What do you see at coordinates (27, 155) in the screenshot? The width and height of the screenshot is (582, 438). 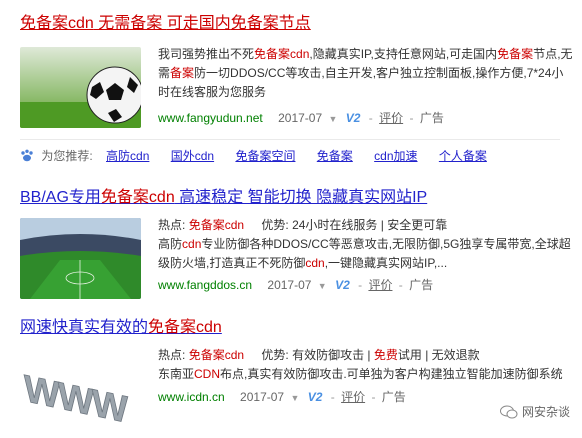 I see `paw-icon` at bounding box center [27, 155].